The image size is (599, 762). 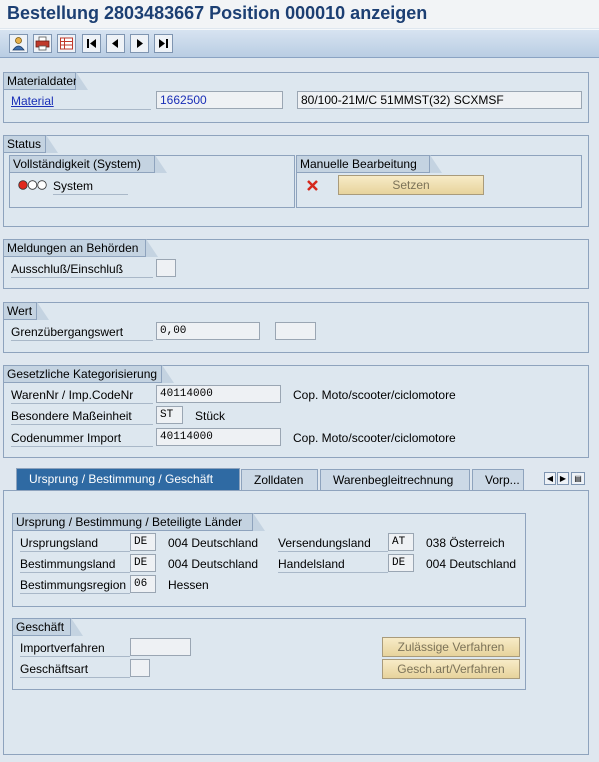 What do you see at coordinates (143, 563) in the screenshot?
I see `bestimmungsland-field: DE` at bounding box center [143, 563].